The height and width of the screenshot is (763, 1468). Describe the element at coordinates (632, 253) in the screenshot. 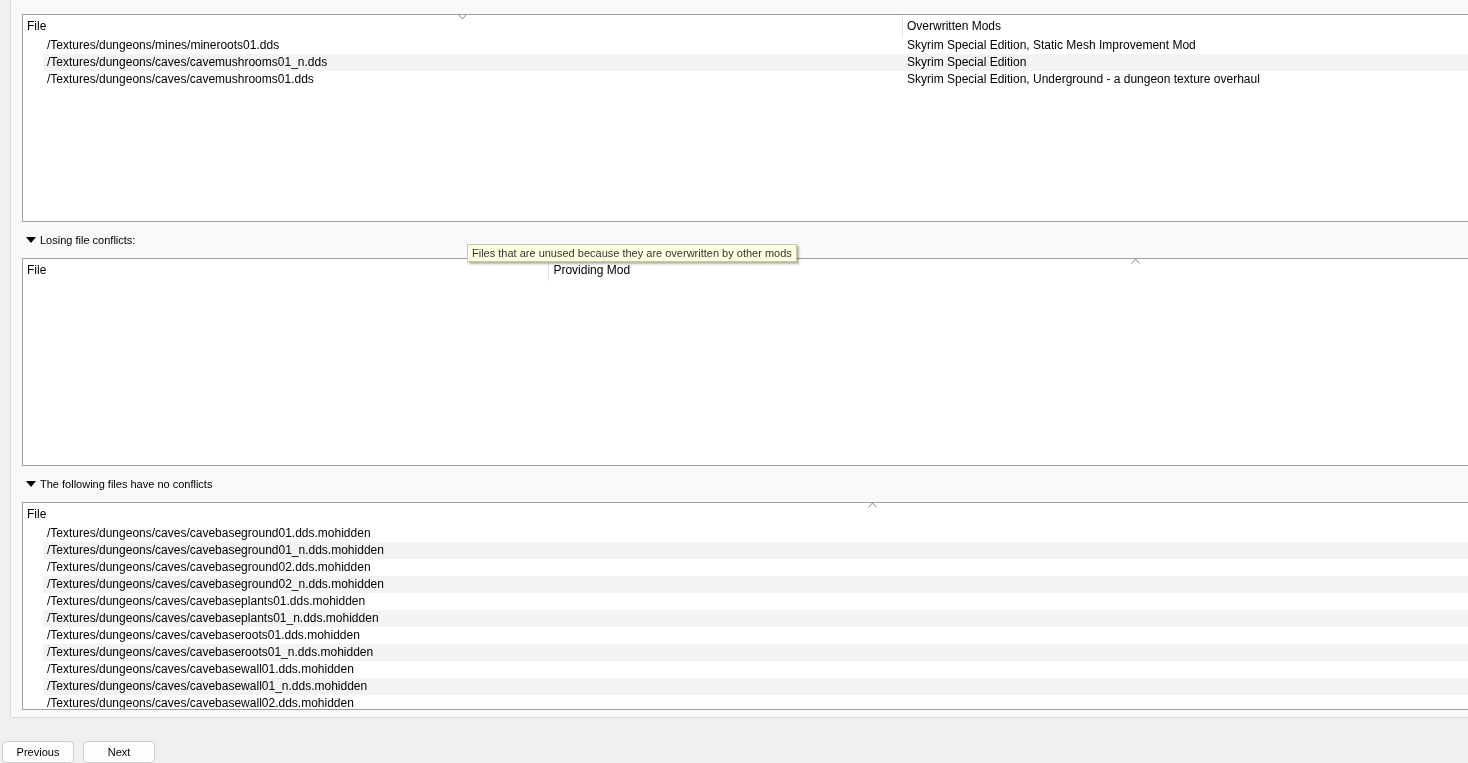

I see `tooltip: Files that are unused because they are overwritten by other mods` at that location.